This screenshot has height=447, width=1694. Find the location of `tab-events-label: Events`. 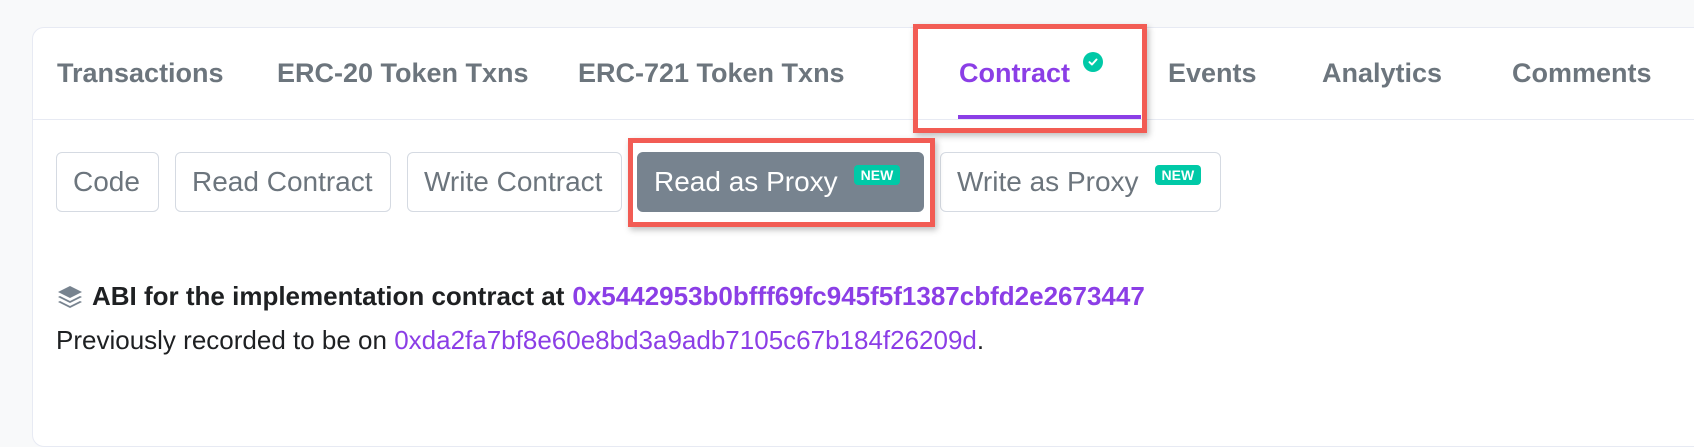

tab-events-label: Events is located at coordinates (1212, 73).